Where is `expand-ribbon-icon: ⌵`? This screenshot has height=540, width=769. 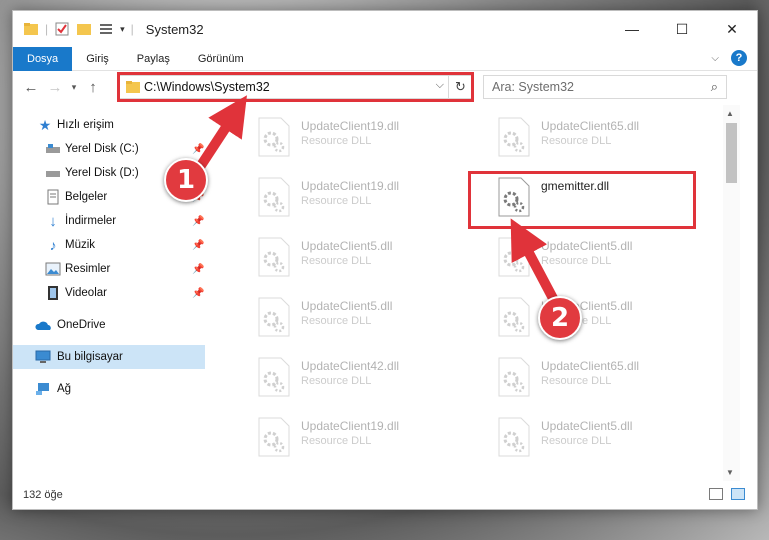 expand-ribbon-icon: ⌵ is located at coordinates (715, 58).